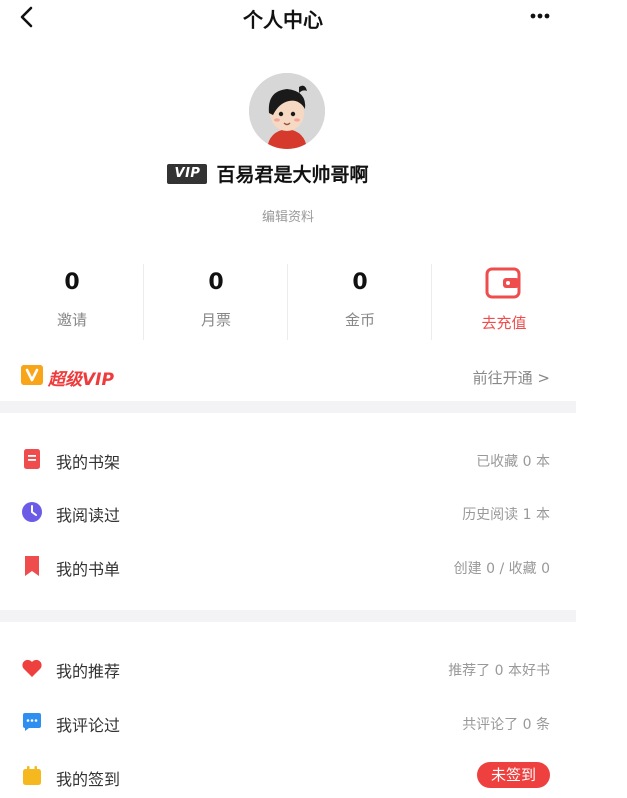 This screenshot has width=627, height=798. What do you see at coordinates (288, 566) in the screenshot?
I see `menu-item-booklist: 我的书单 创建 0 / 收藏 0` at bounding box center [288, 566].